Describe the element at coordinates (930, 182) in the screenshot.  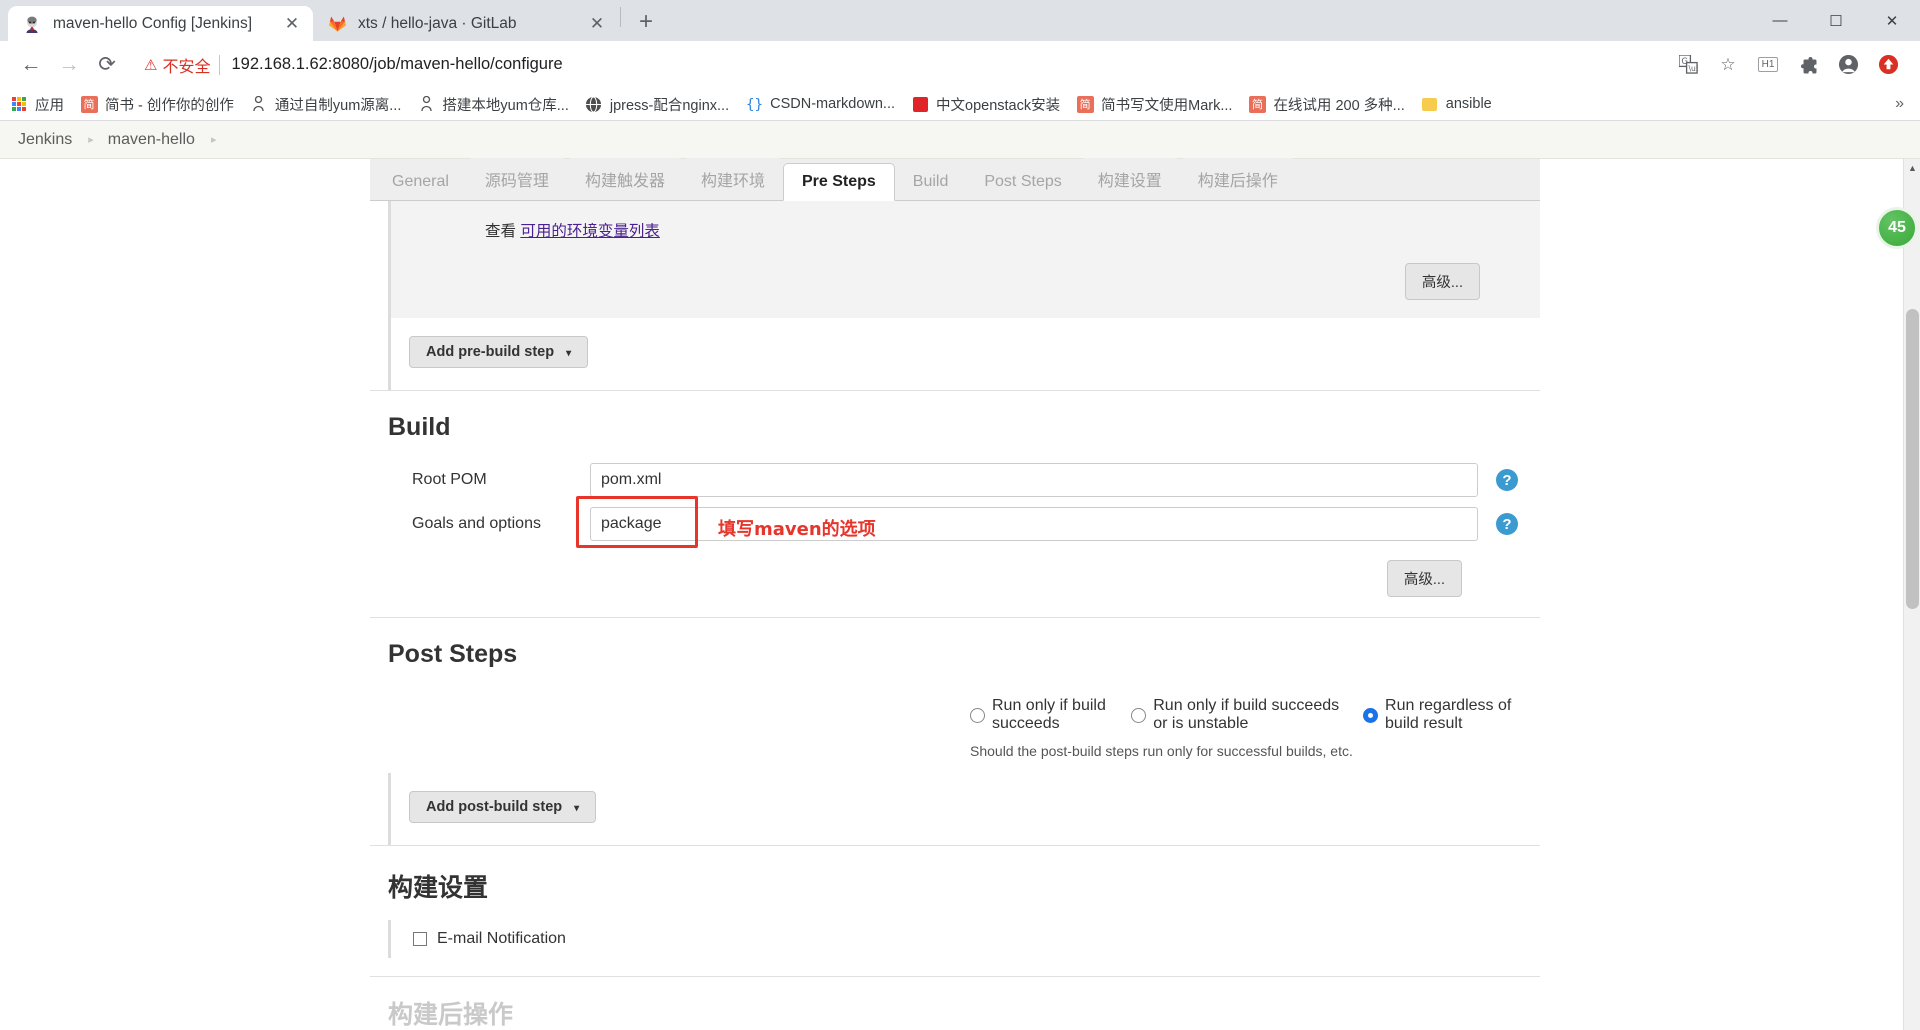
I see `tab-build: Build` at that location.